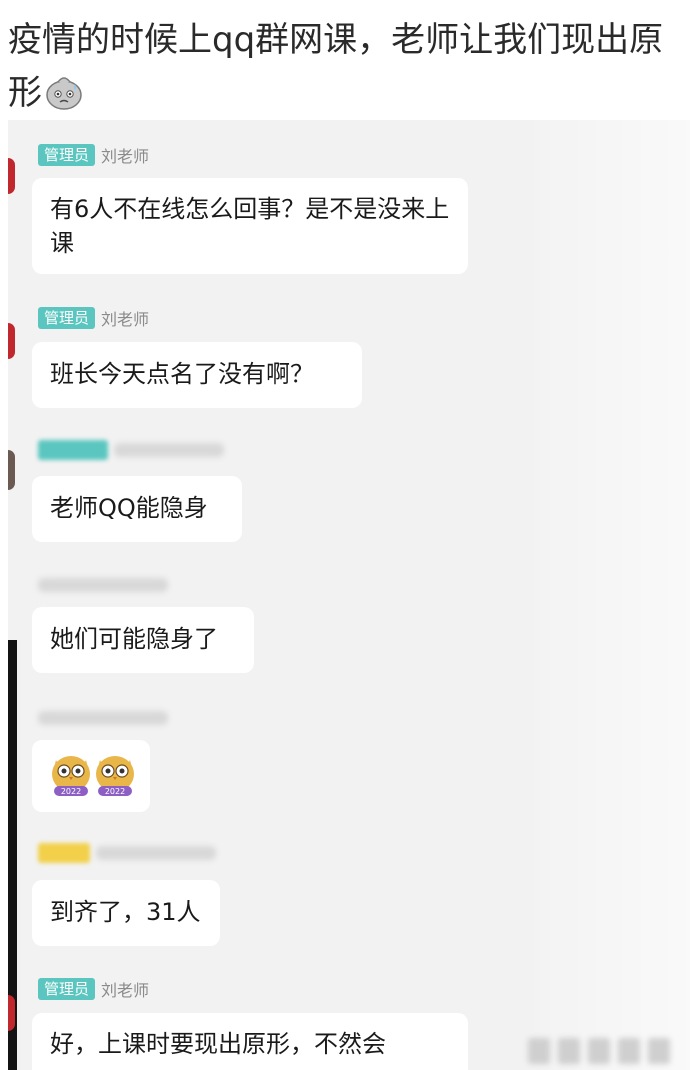  I want to click on message-bubble: 她们可能隐身了, so click(143, 640).